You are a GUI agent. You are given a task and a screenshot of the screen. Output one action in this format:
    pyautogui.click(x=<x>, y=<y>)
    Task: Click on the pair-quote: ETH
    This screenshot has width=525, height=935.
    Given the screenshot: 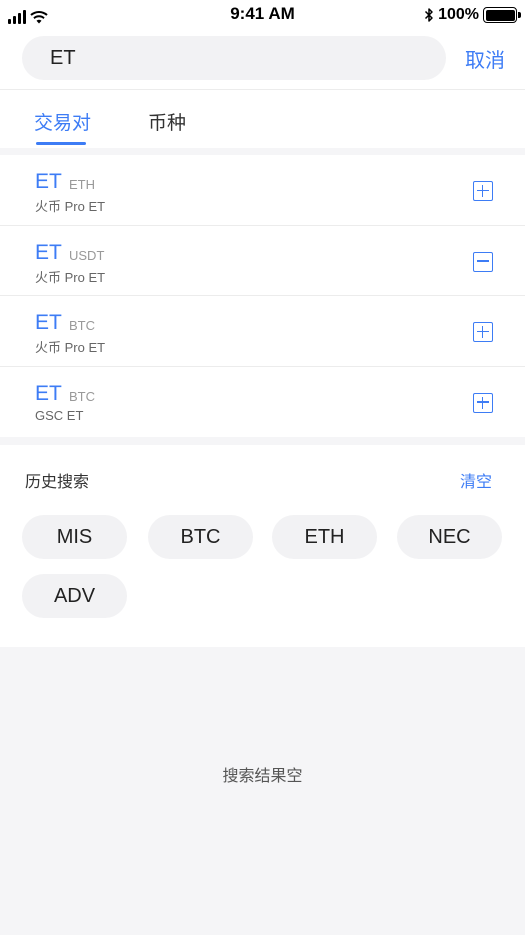 What is the action you would take?
    pyautogui.click(x=82, y=184)
    